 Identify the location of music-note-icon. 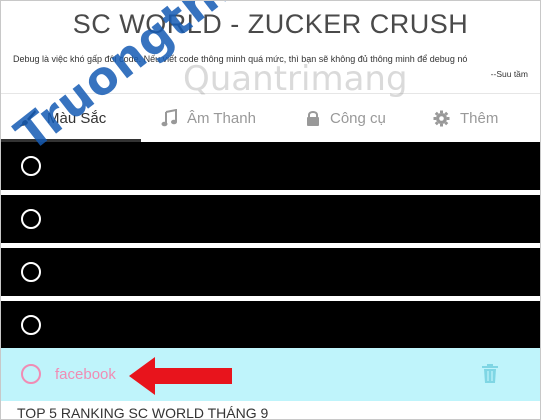
(169, 118).